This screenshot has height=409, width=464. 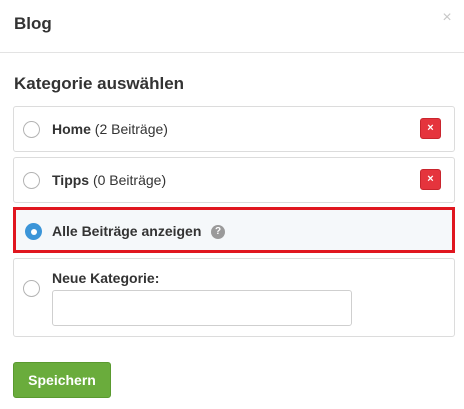 I want to click on option-label-tipps: Tipps (0 Beiträge), so click(x=109, y=180).